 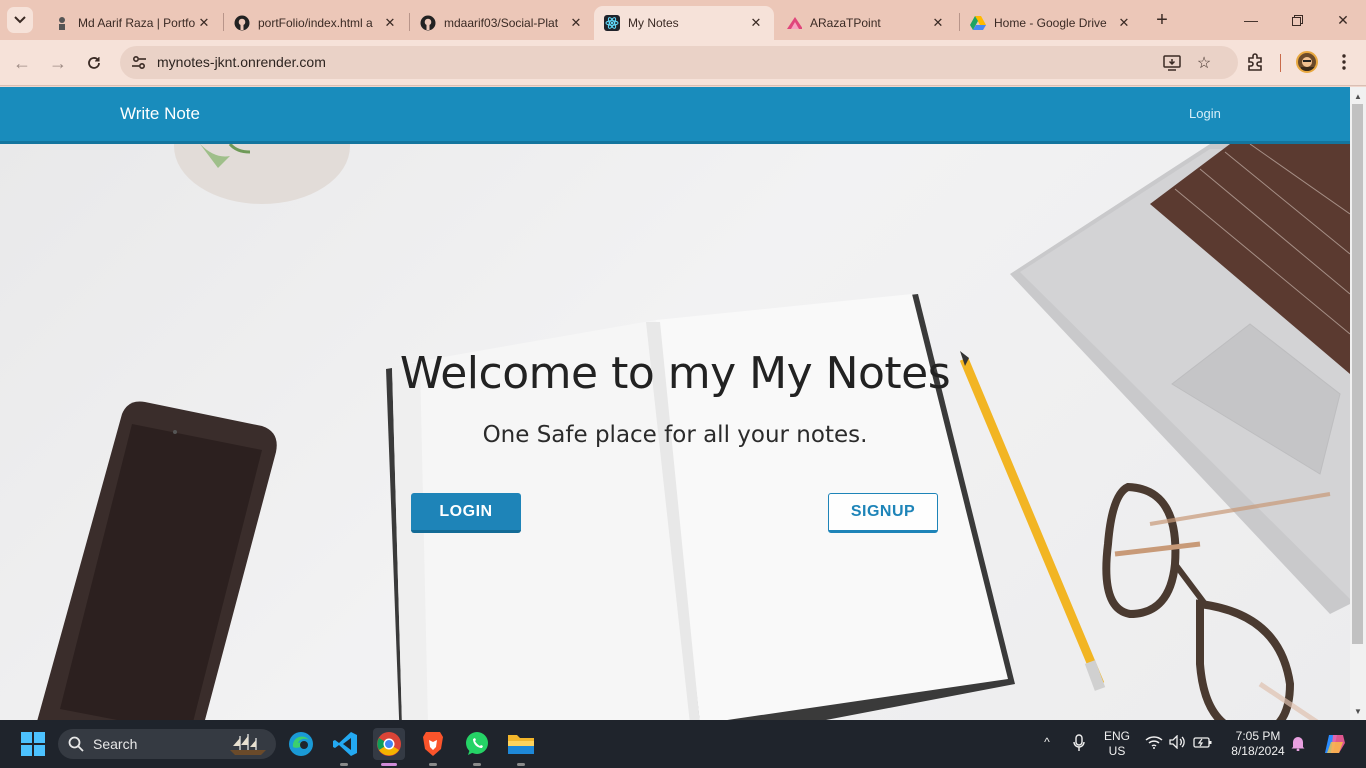 What do you see at coordinates (139, 63) in the screenshot?
I see `site-settings-icon` at bounding box center [139, 63].